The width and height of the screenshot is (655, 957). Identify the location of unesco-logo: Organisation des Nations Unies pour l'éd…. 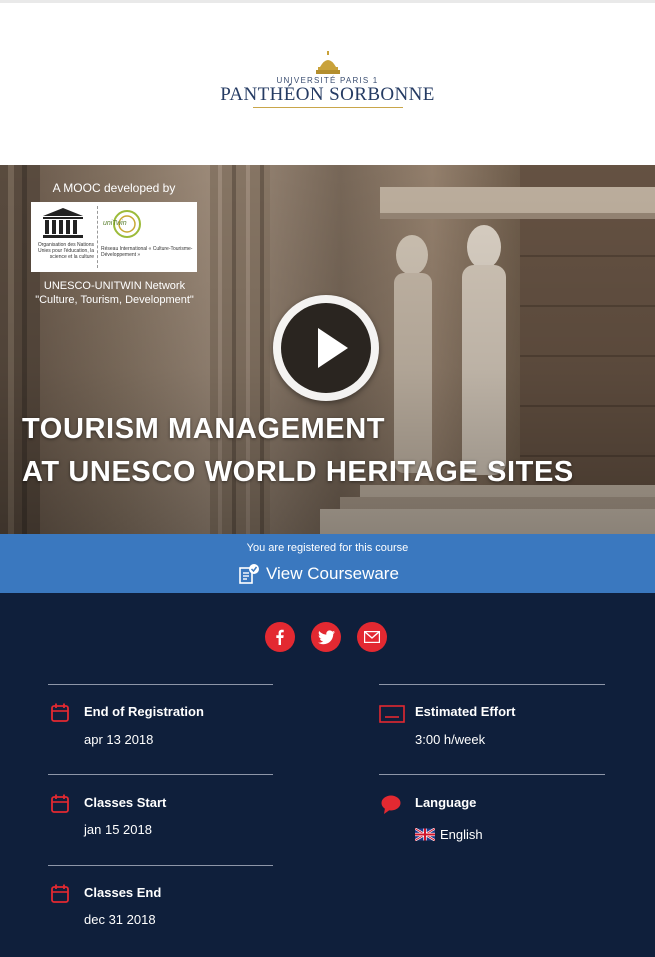
(63, 237).